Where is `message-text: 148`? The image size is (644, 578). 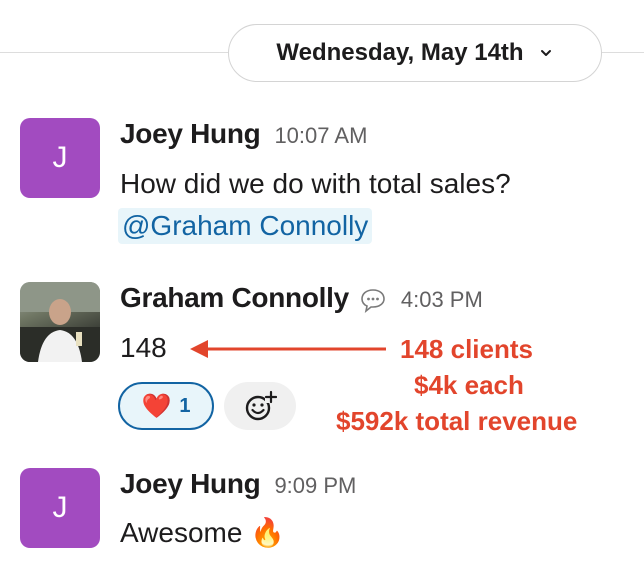 message-text: 148 is located at coordinates (143, 347).